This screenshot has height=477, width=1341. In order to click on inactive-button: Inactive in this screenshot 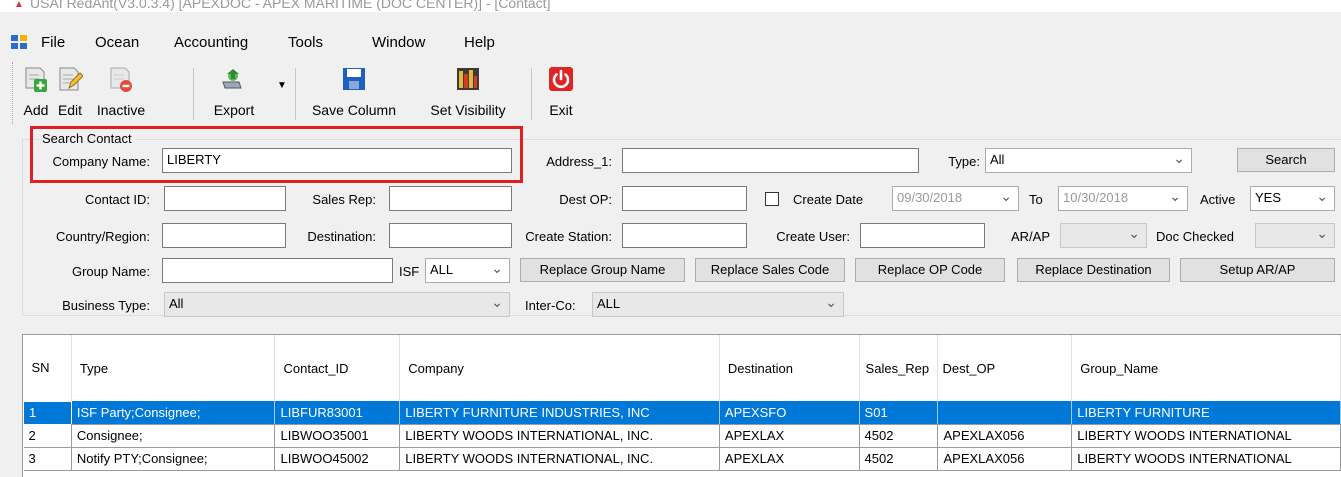, I will do `click(121, 92)`.